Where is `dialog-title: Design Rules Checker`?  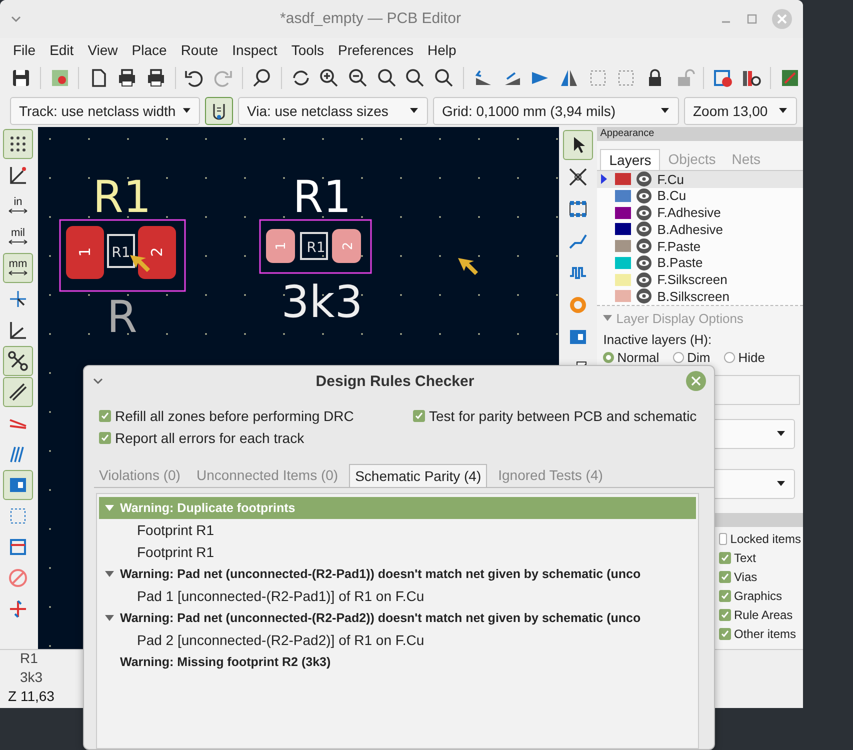 dialog-title: Design Rules Checker is located at coordinates (395, 381).